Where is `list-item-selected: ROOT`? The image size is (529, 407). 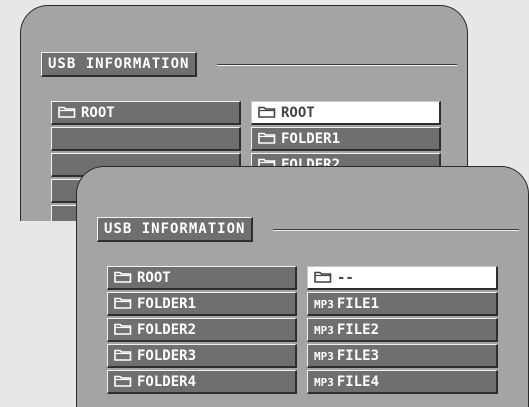
list-item-selected: ROOT is located at coordinates (346, 113).